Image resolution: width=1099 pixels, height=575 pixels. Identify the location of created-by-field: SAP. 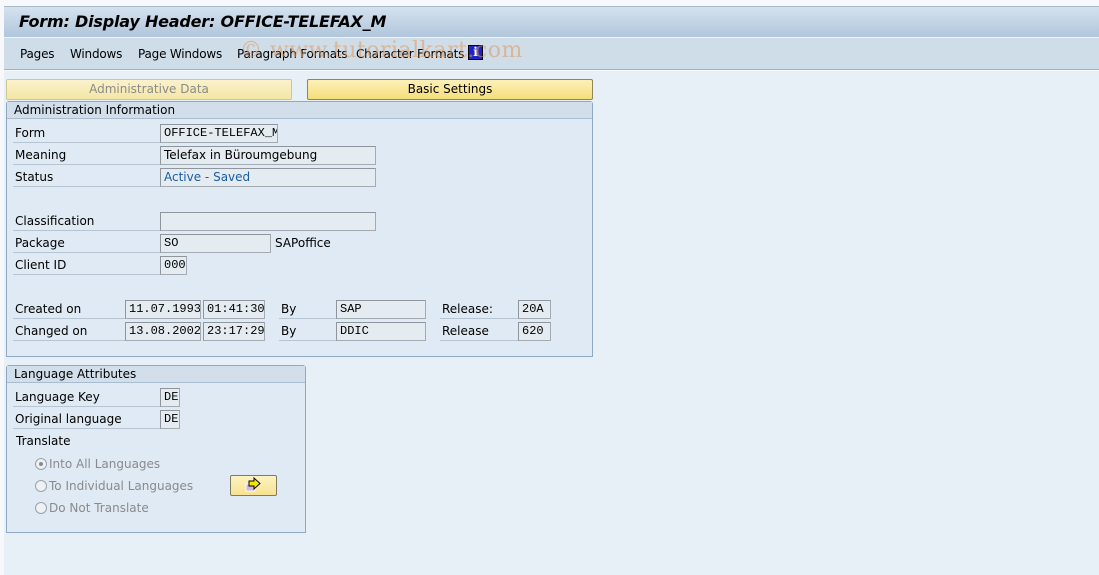
(381, 309).